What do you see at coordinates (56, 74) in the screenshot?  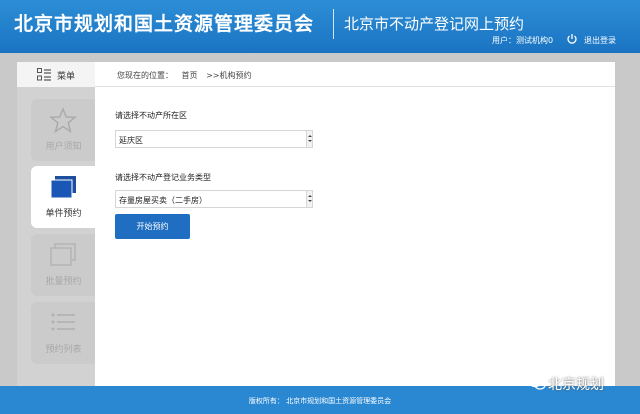 I see `menu-toggle: 菜单` at bounding box center [56, 74].